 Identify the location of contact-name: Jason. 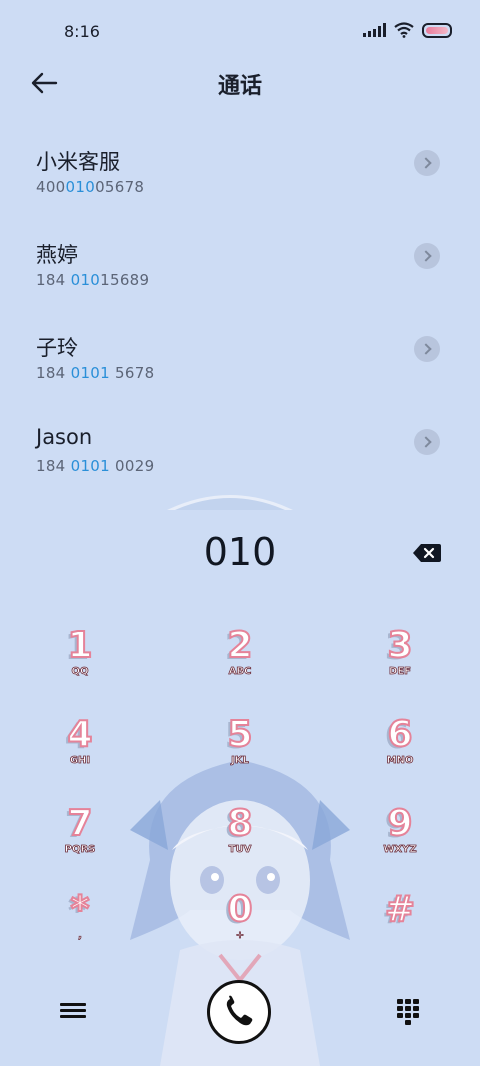
(64, 437).